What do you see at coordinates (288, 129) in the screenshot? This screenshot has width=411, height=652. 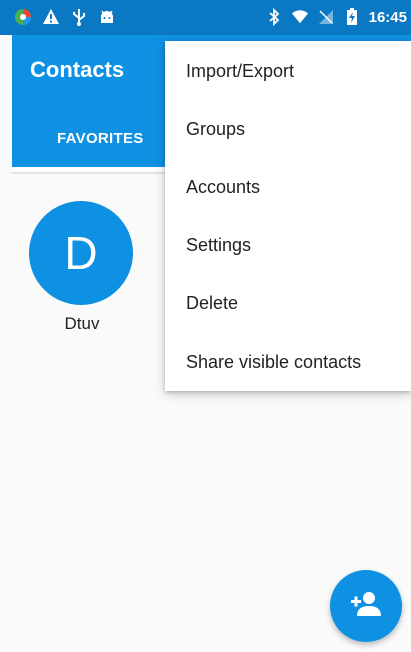 I see `menu-item-groups: Groups` at bounding box center [288, 129].